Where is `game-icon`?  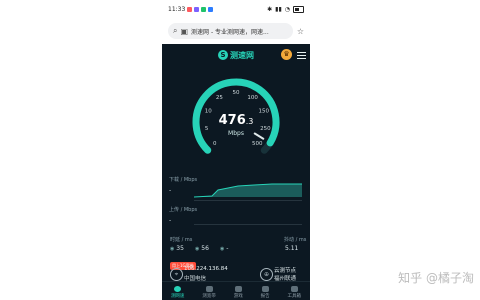
game-icon is located at coordinates (238, 289).